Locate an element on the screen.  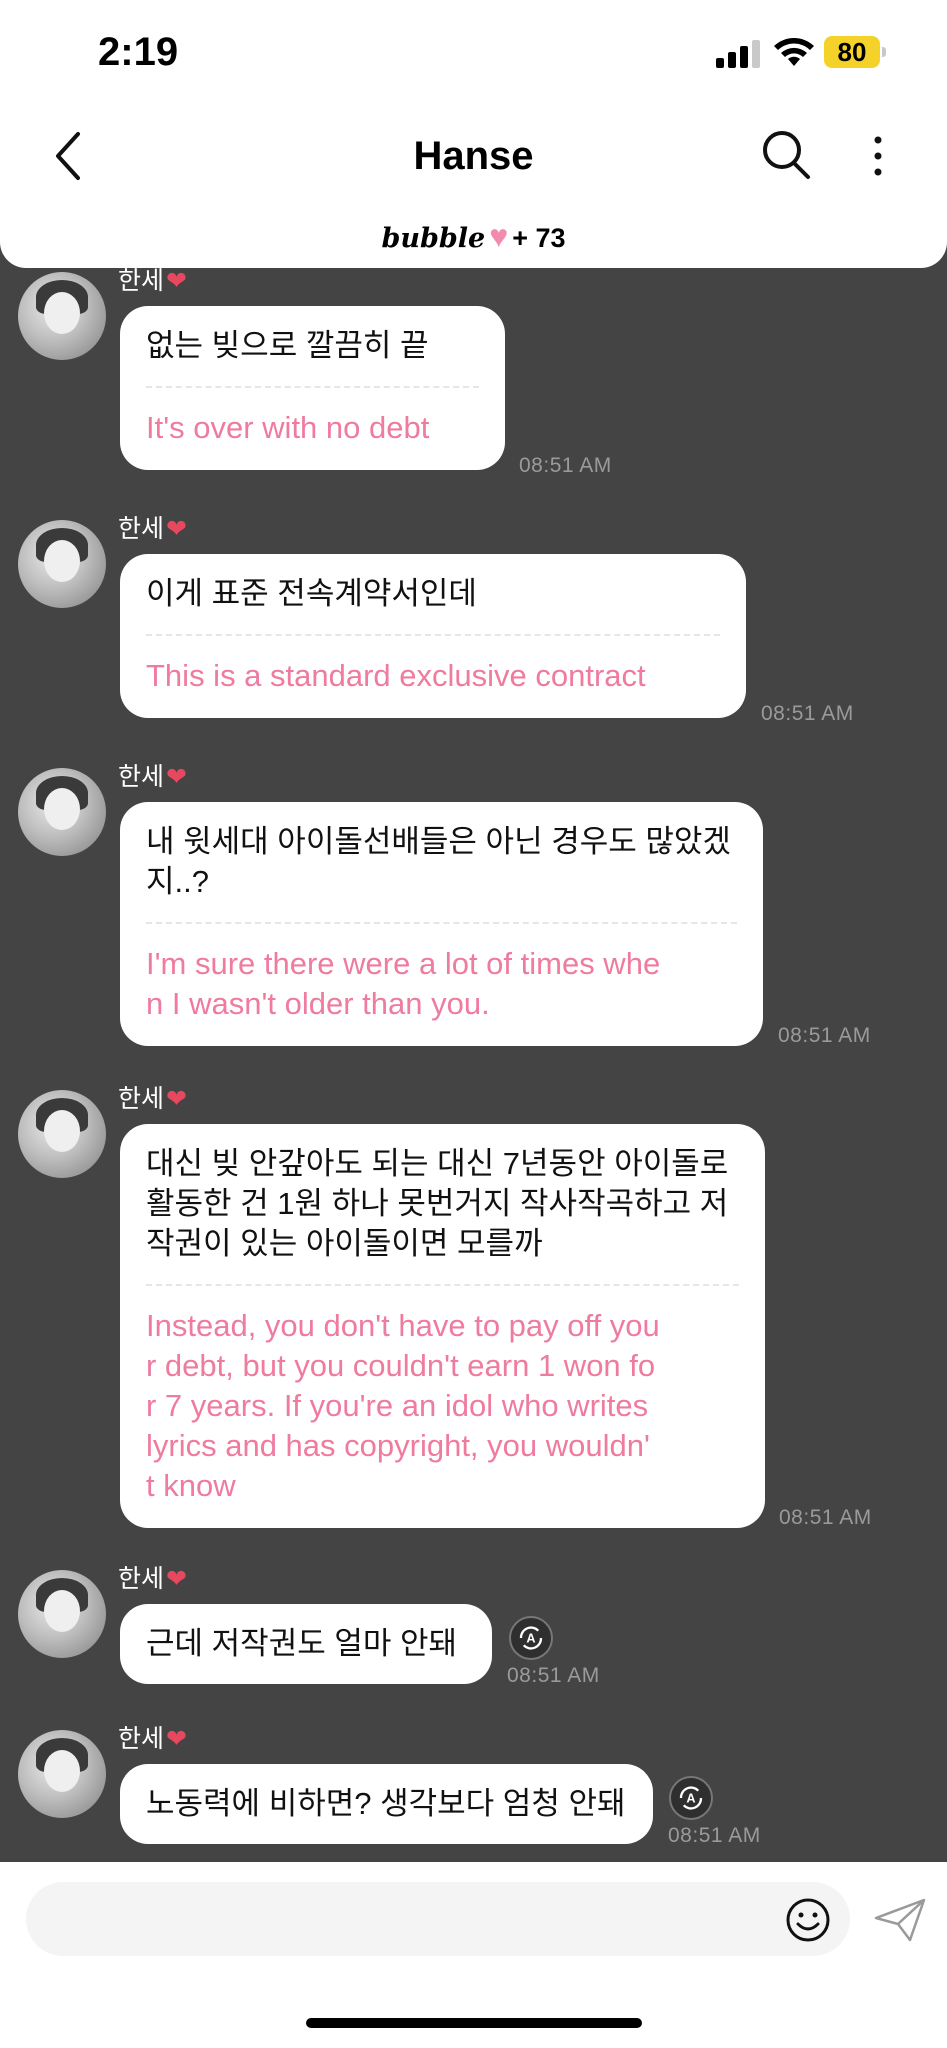
more-vertical-icon is located at coordinates (878, 156).